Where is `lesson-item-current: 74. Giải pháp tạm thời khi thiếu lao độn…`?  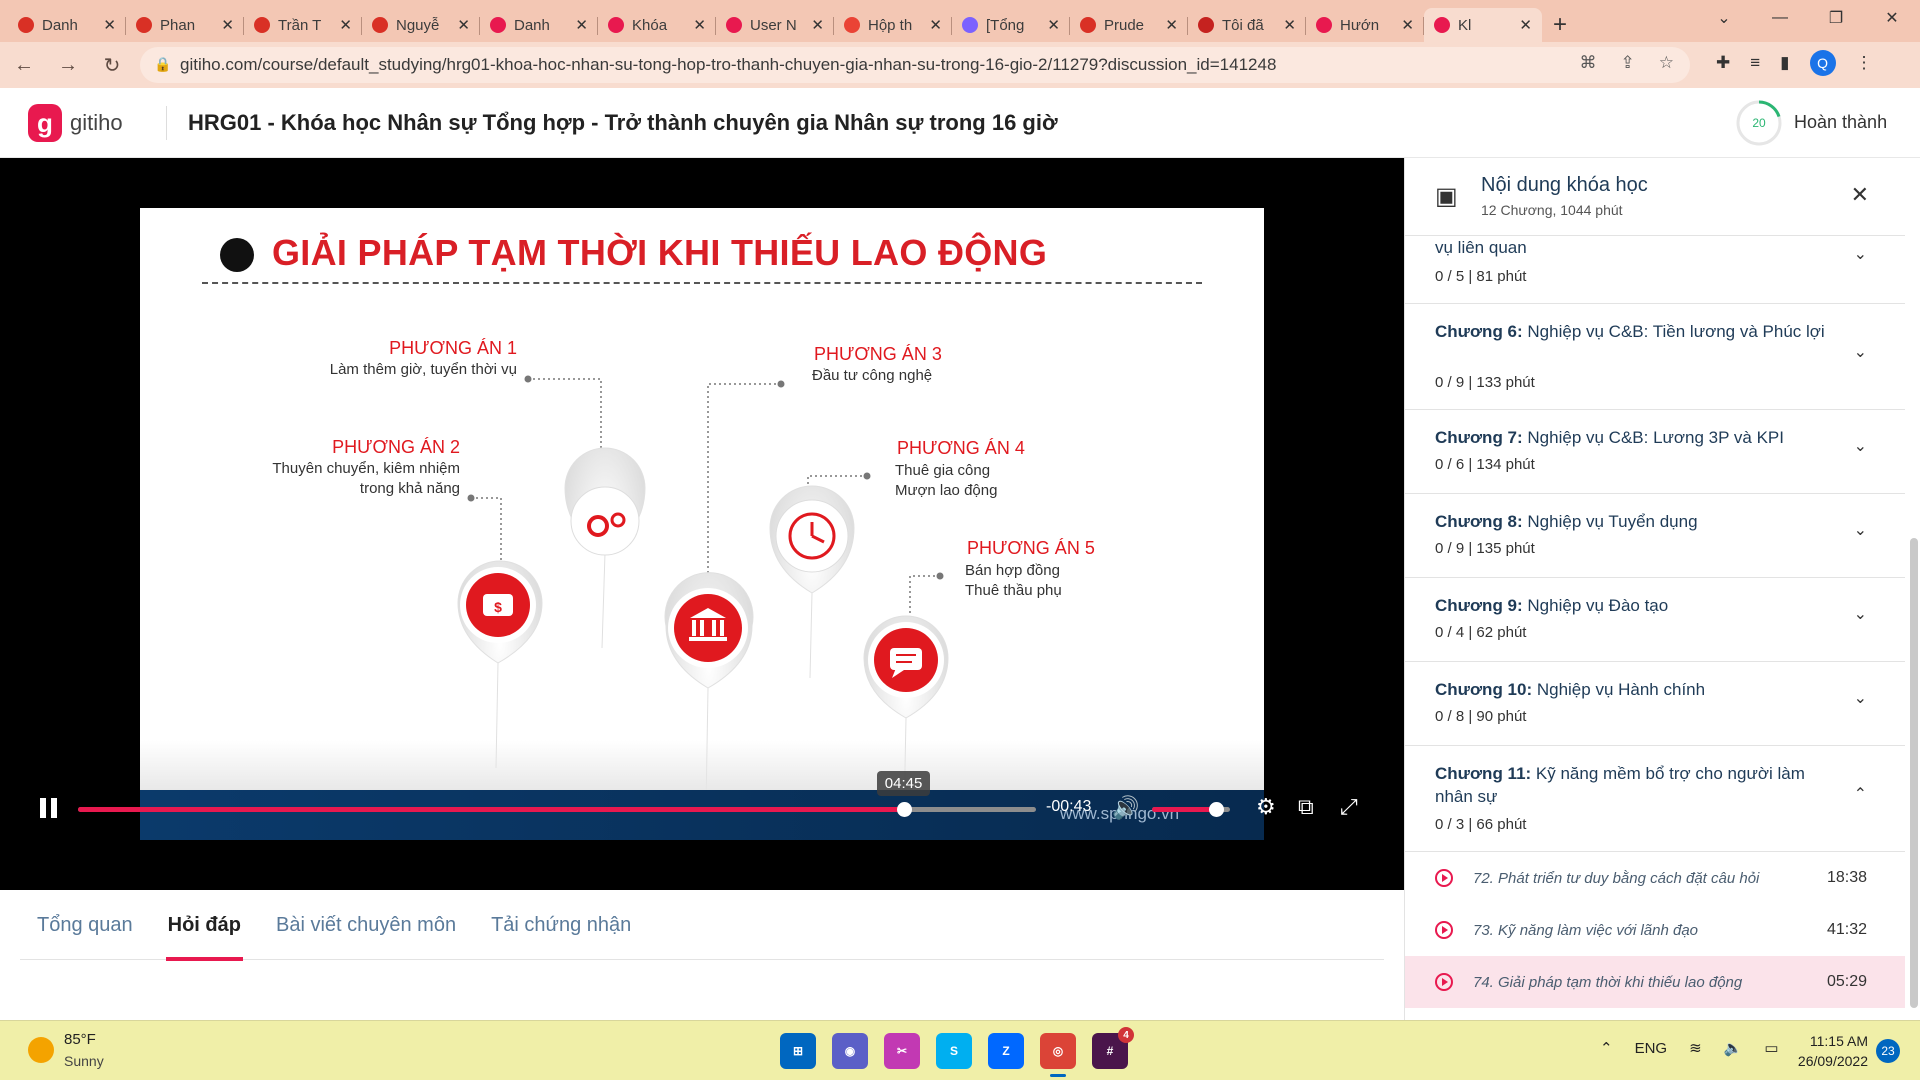
lesson-item-current: 74. Giải pháp tạm thời khi thiếu lao độn… is located at coordinates (1655, 982).